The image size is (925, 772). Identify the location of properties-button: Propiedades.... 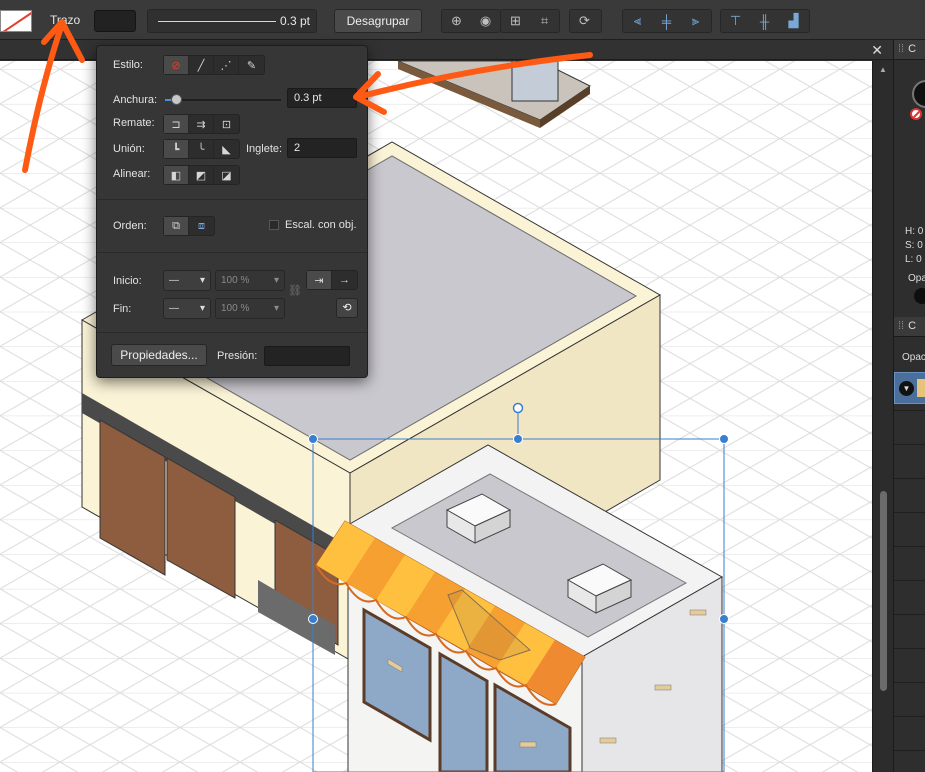
(159, 355).